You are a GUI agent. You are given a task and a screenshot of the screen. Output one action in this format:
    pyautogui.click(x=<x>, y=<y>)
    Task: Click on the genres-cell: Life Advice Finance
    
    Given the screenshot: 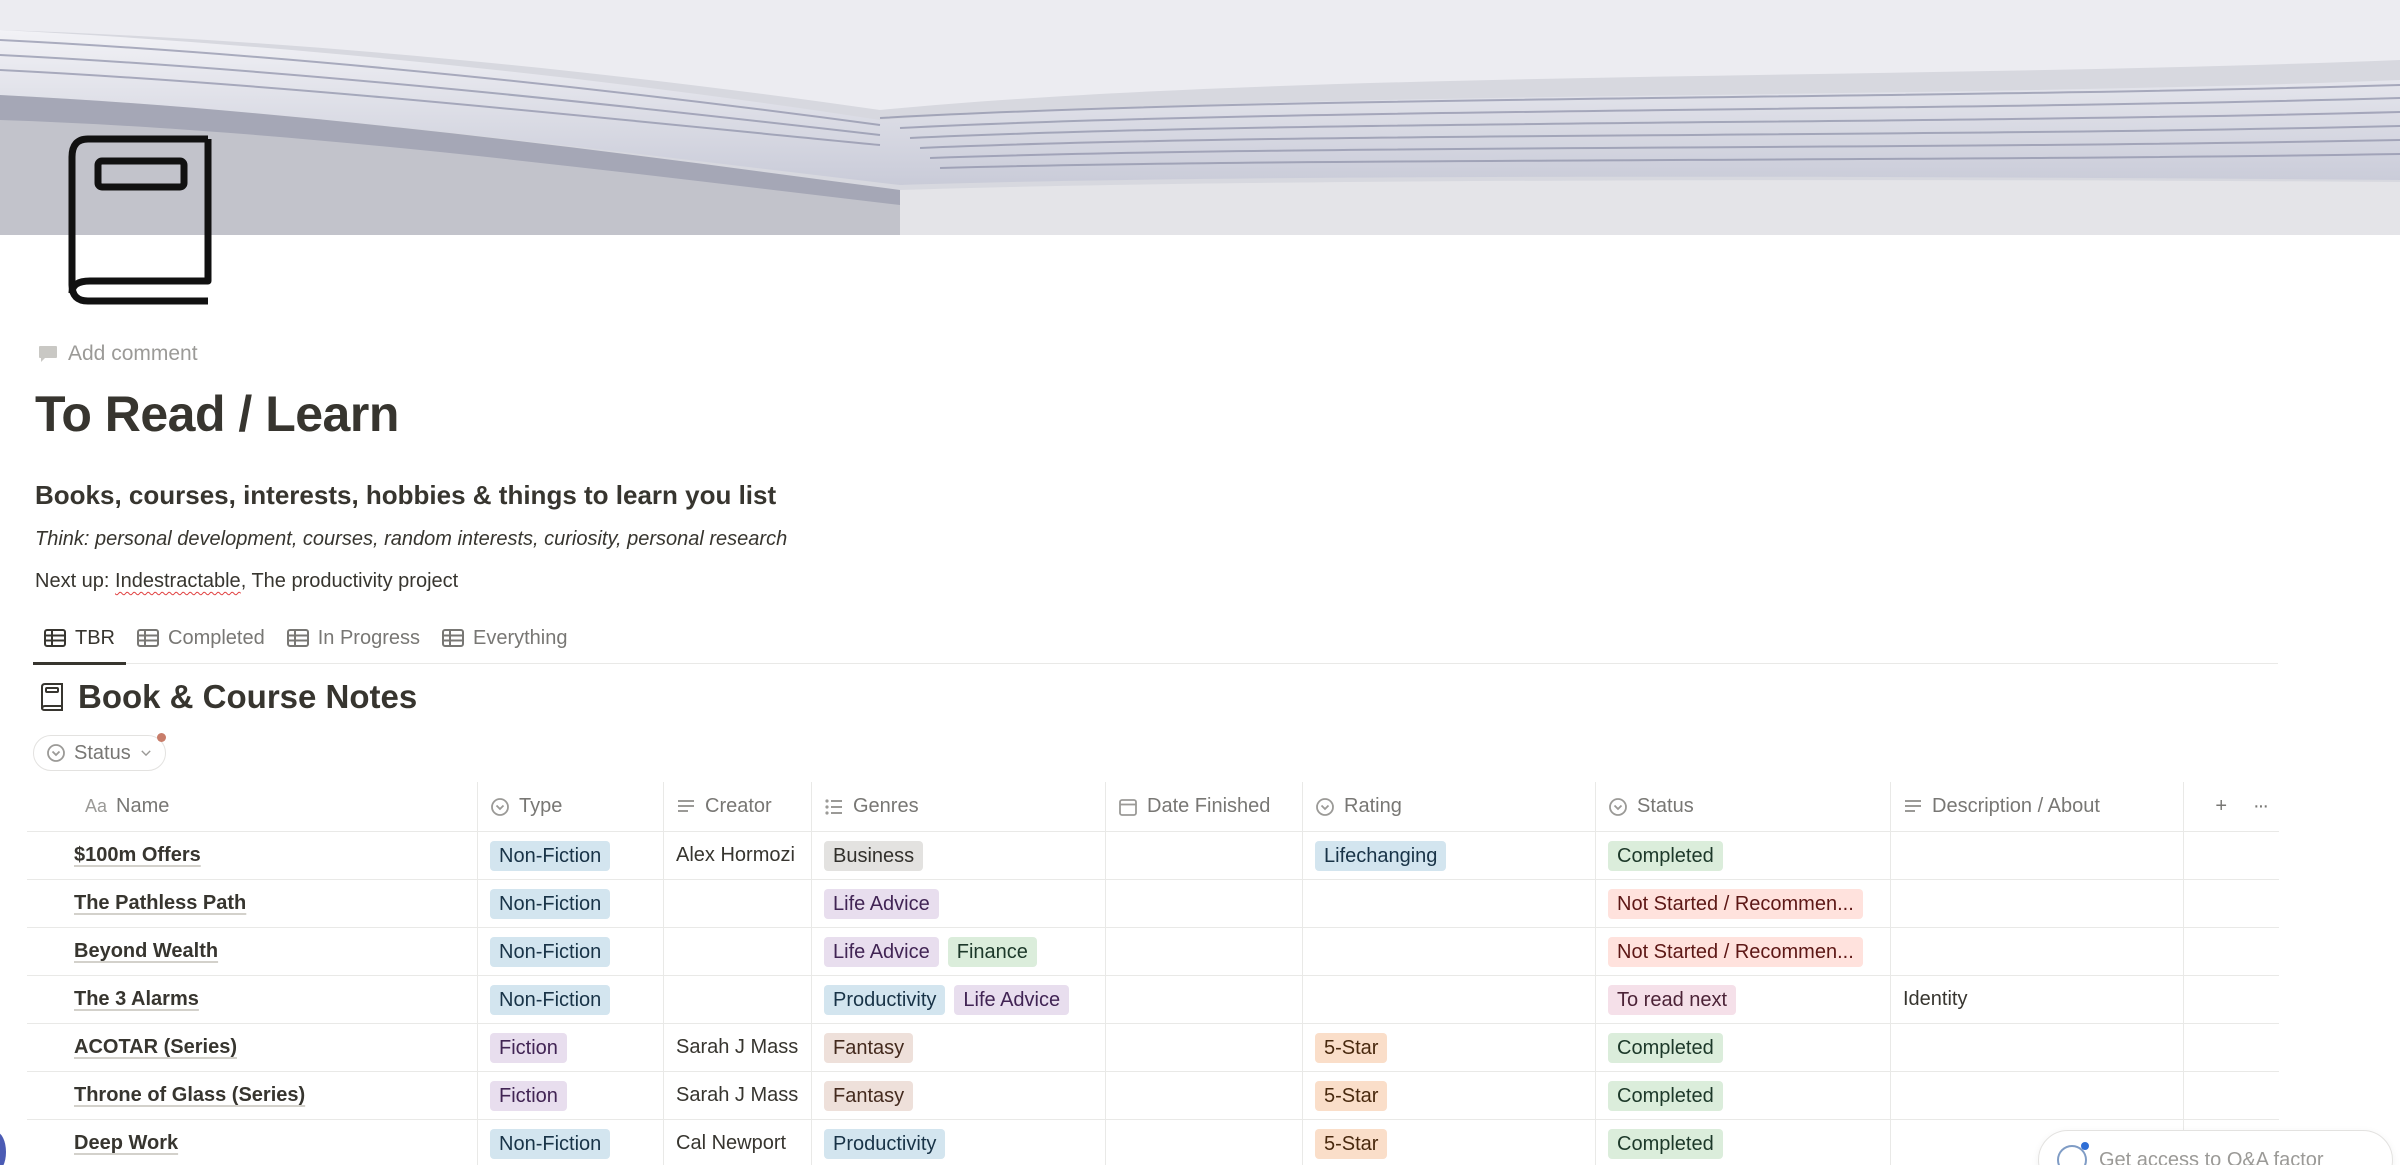 What is the action you would take?
    pyautogui.click(x=959, y=951)
    